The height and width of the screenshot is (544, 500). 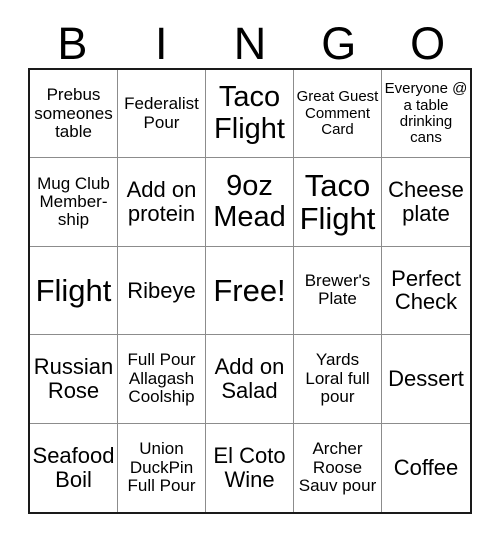 I want to click on bingo-cell-label: Great Guest Comment Card, so click(x=337, y=113).